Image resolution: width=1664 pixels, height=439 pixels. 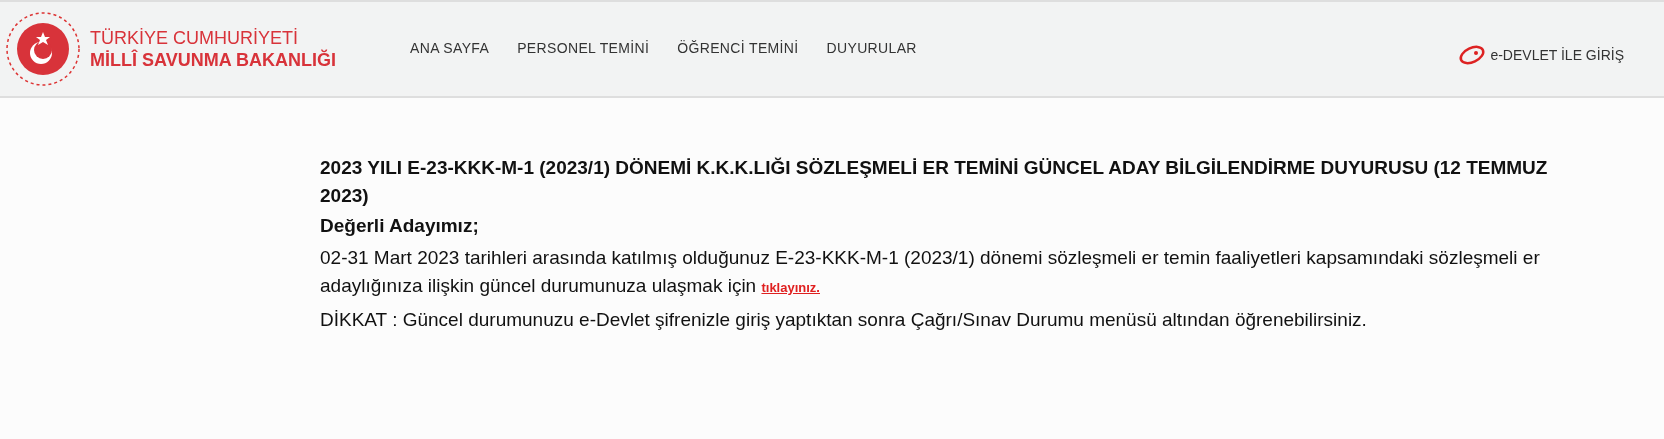 I want to click on logo-title: TÜRKİYE CUMHURİYETİ, so click(x=194, y=37).